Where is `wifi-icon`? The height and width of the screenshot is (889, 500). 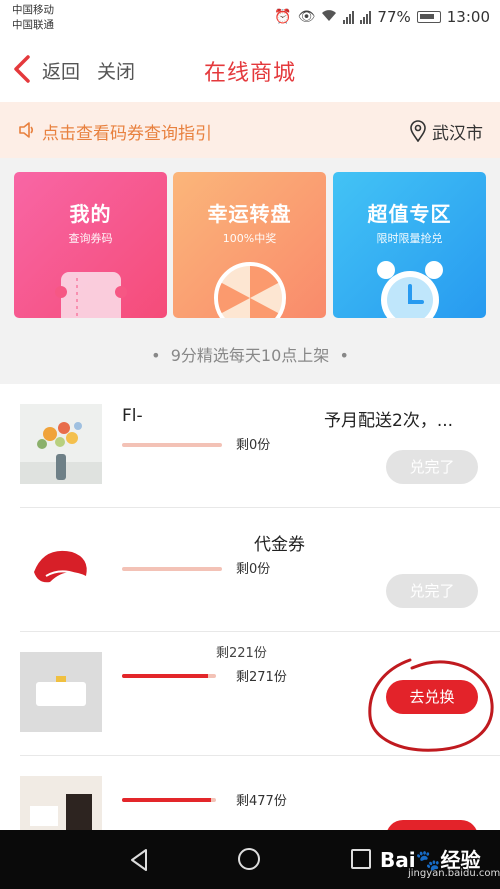 wifi-icon is located at coordinates (329, 17).